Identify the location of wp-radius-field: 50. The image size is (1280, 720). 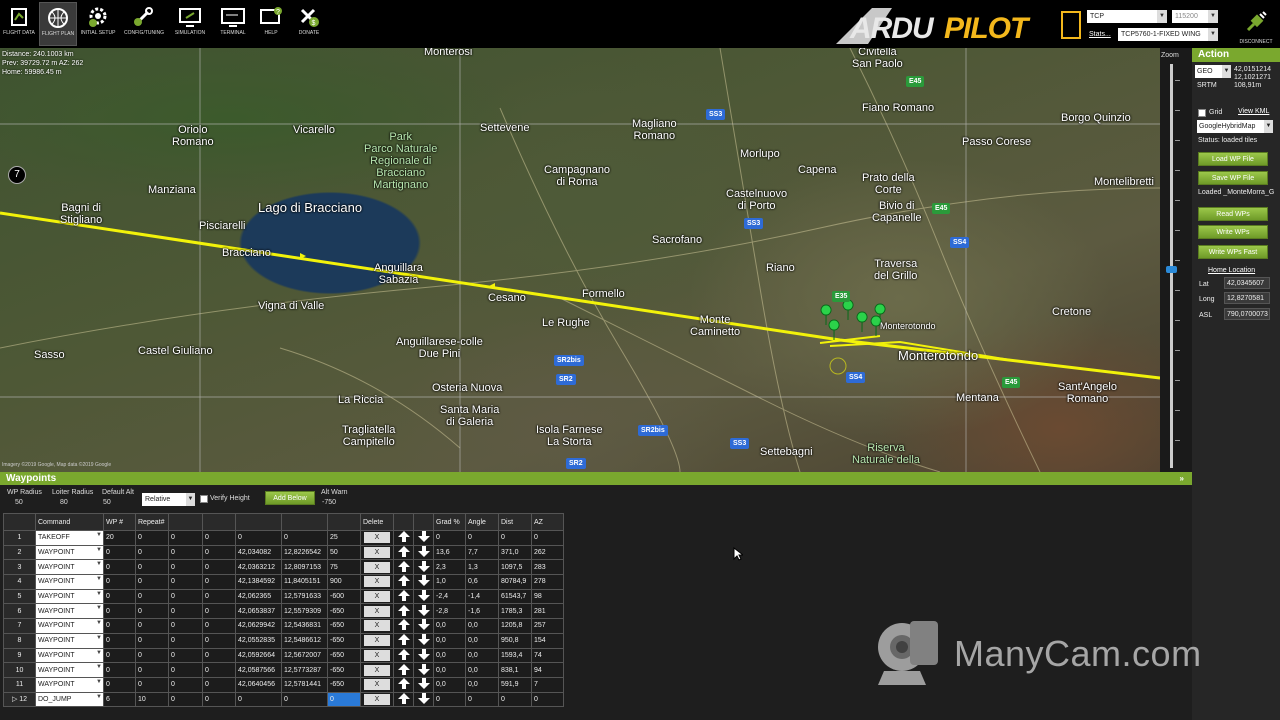
(19, 502).